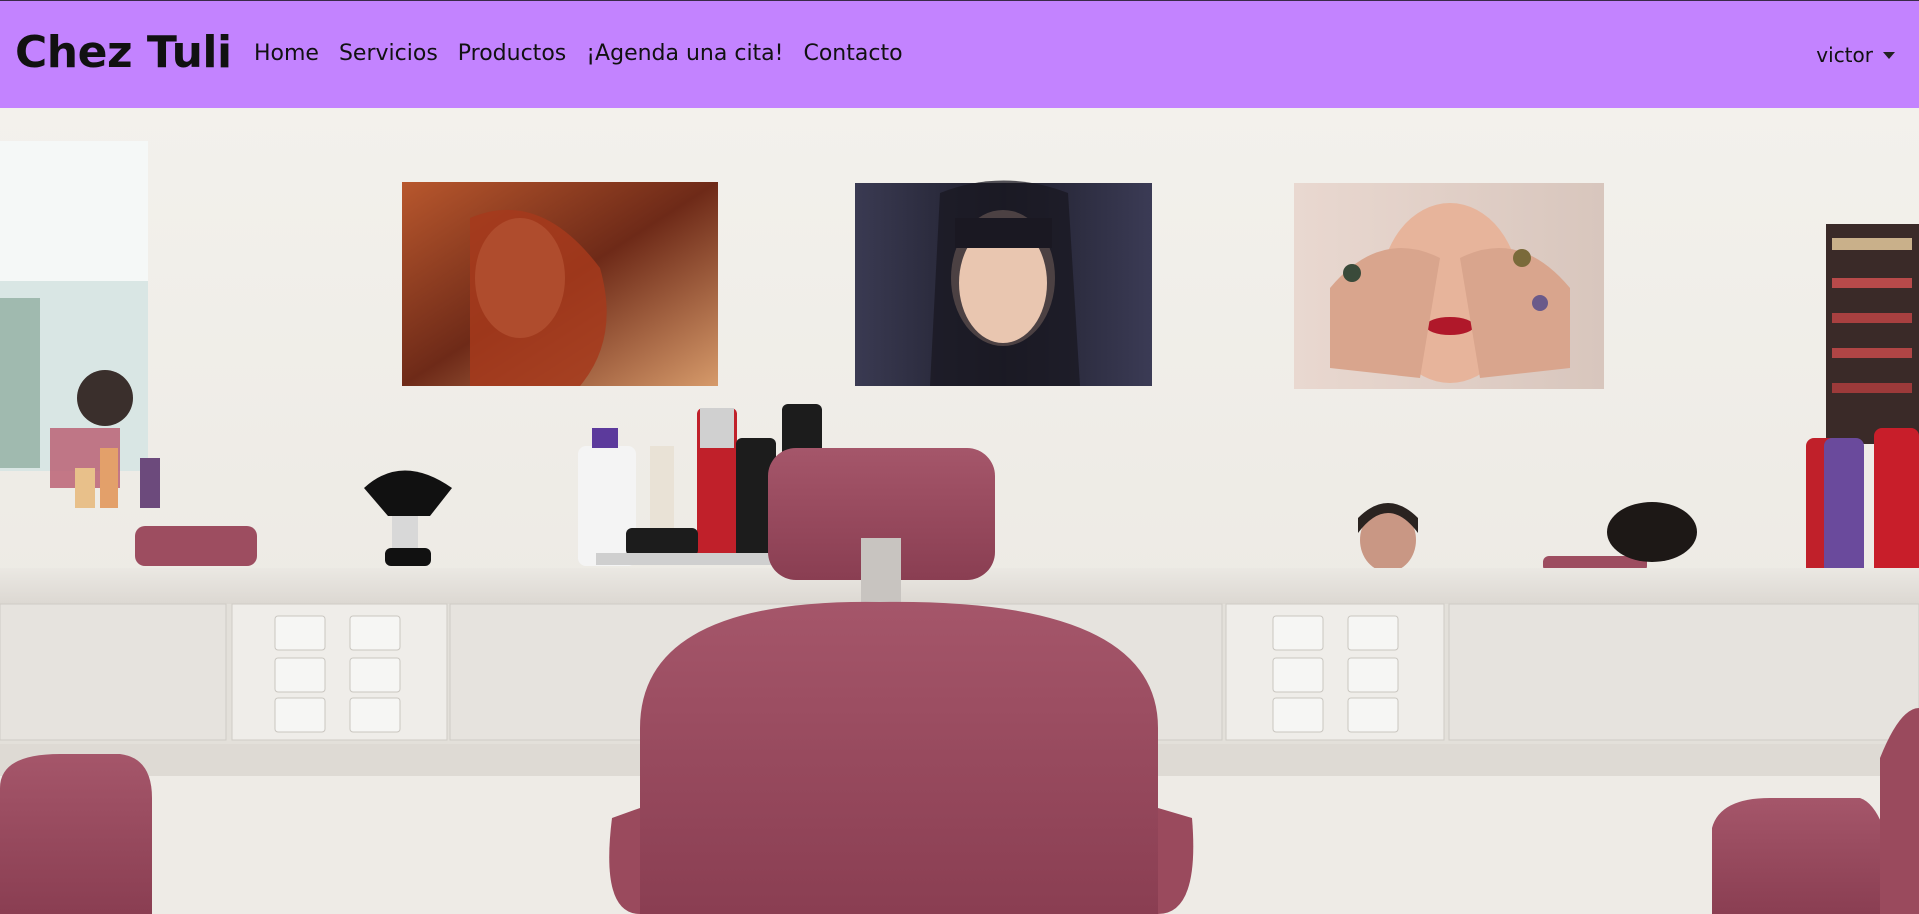 This screenshot has height=914, width=1919. I want to click on user-dropdown-toggle: victor, so click(1855, 55).